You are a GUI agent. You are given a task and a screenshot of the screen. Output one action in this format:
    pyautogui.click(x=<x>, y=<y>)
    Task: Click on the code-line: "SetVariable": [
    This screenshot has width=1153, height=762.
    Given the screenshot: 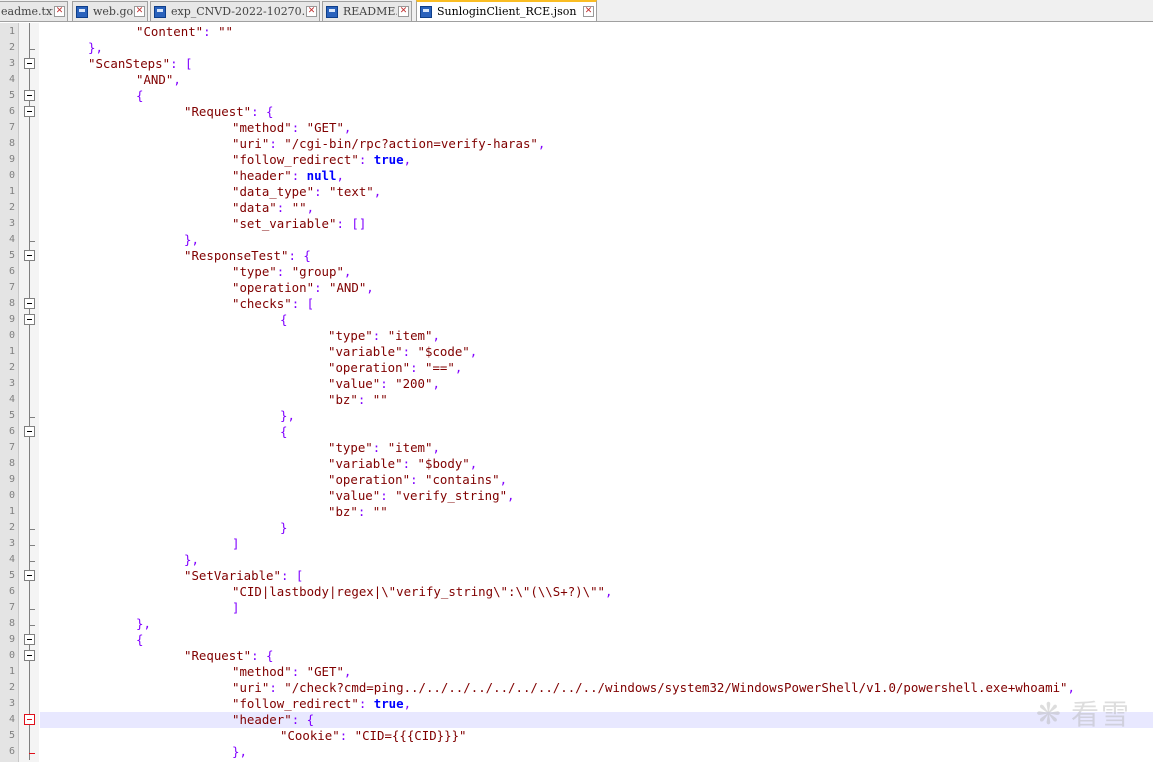 What is the action you would take?
    pyautogui.click(x=596, y=576)
    